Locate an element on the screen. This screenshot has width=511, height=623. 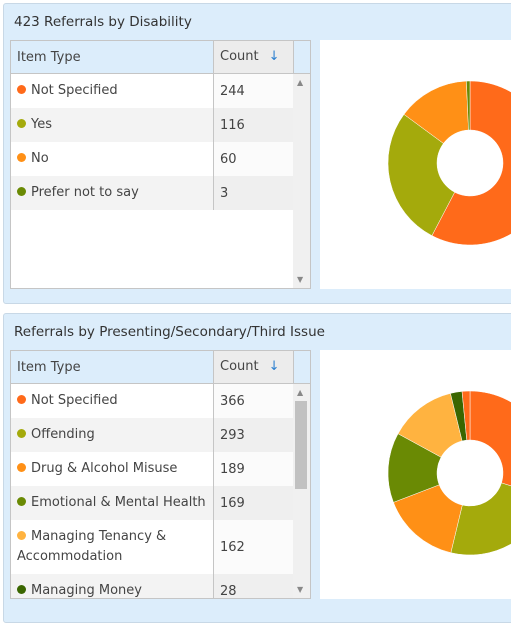
table-row: Drug & Alcohol Misuse 189 is located at coordinates (152, 469).